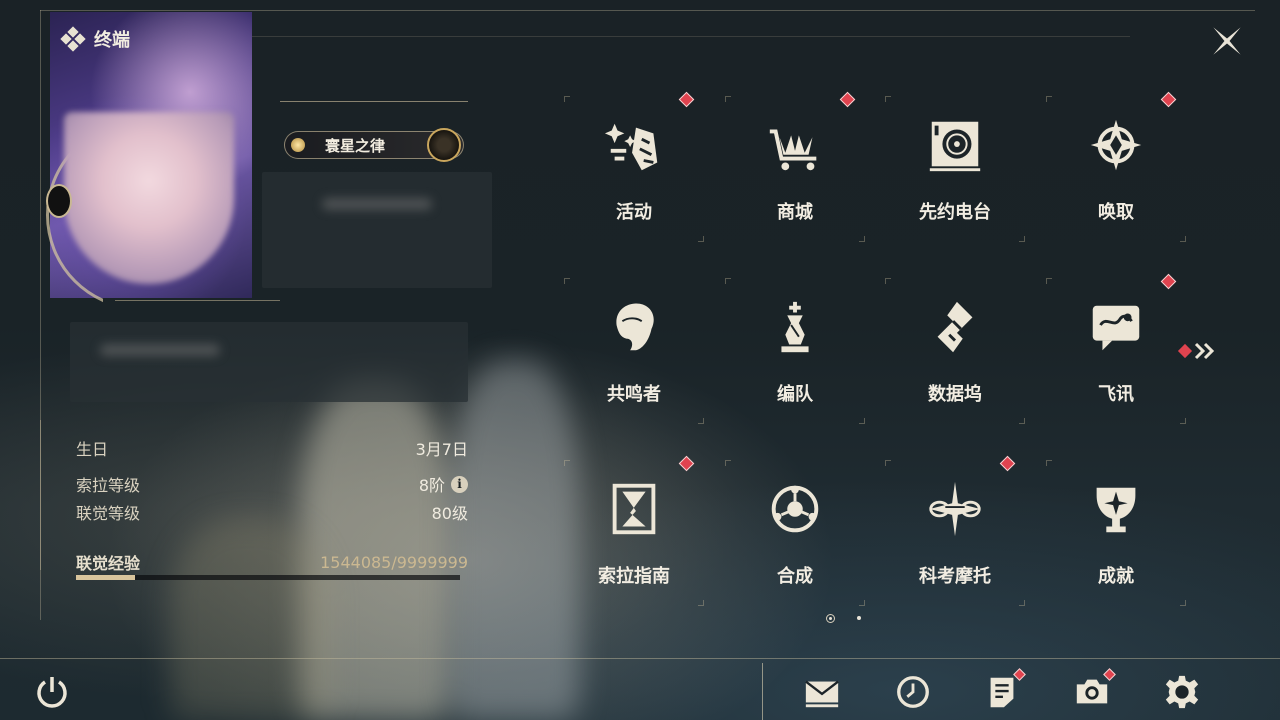 This screenshot has width=1280, height=720. What do you see at coordinates (851, 618) in the screenshot?
I see `page-indicator` at bounding box center [851, 618].